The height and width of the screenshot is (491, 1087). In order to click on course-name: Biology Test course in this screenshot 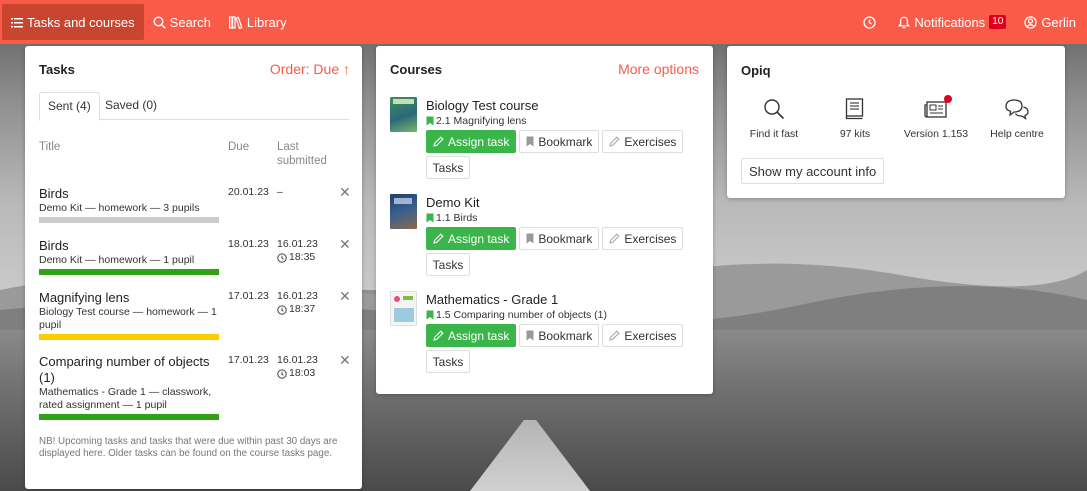, I will do `click(561, 105)`.